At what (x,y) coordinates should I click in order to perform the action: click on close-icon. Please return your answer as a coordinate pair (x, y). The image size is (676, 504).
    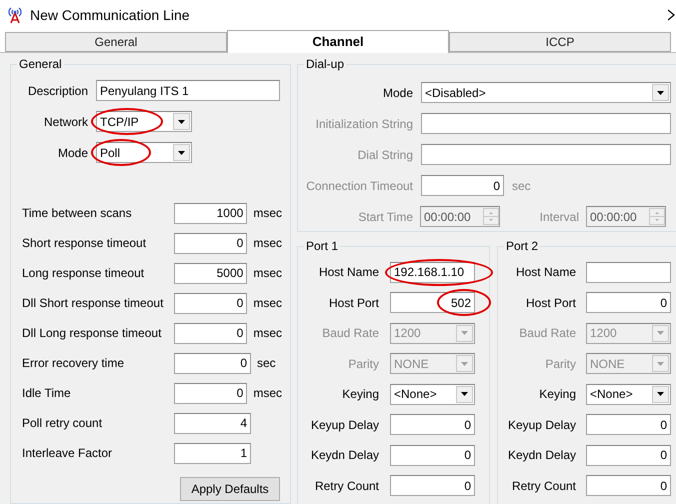
    Looking at the image, I should click on (672, 15).